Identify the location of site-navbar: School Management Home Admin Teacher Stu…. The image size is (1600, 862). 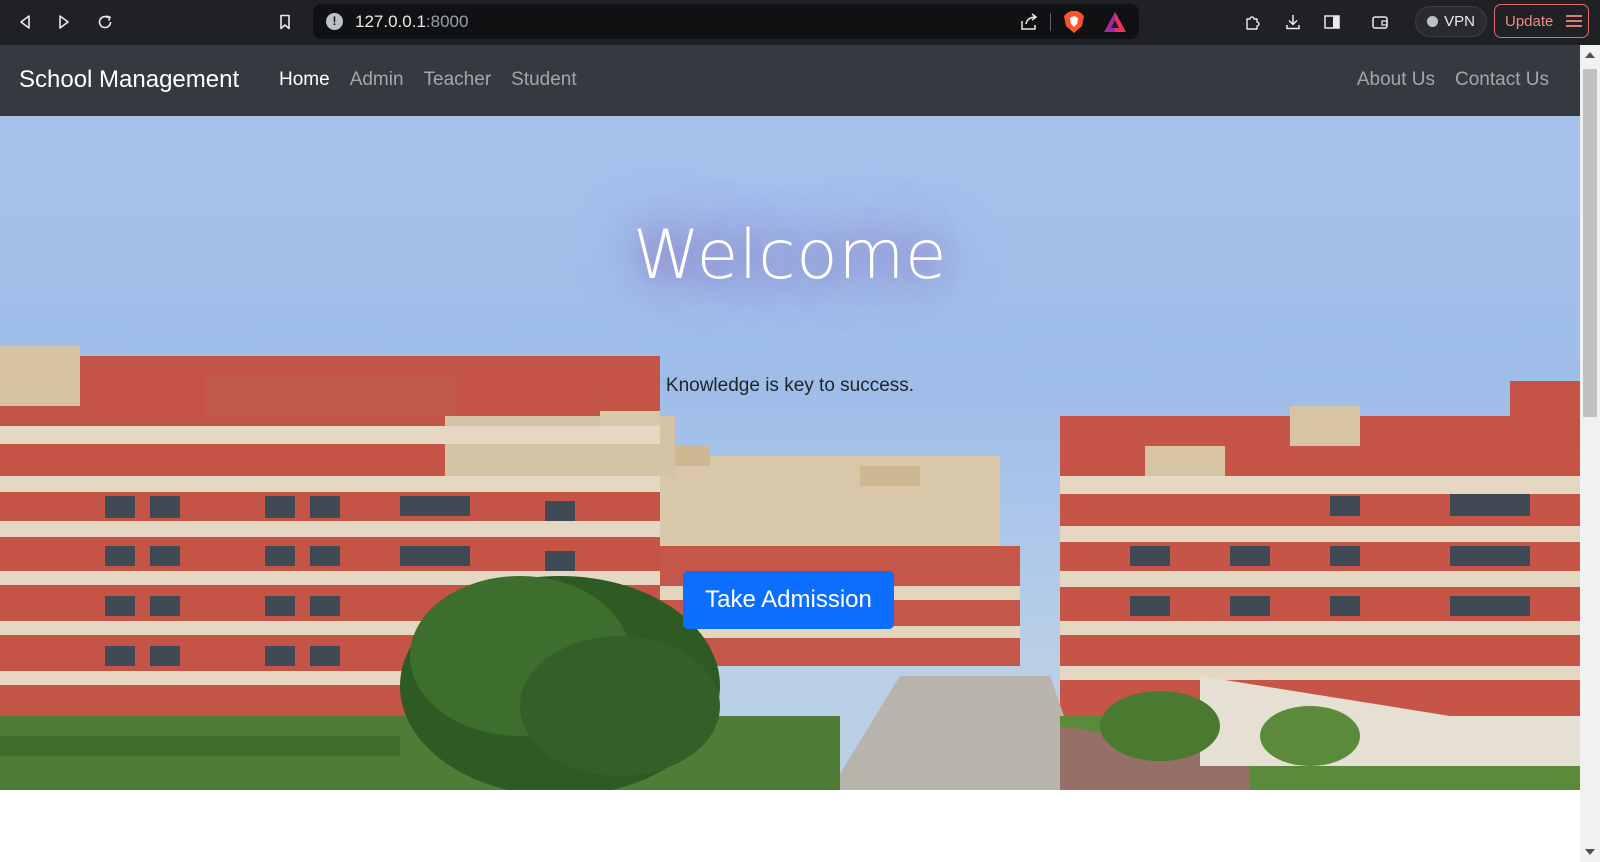
(790, 80).